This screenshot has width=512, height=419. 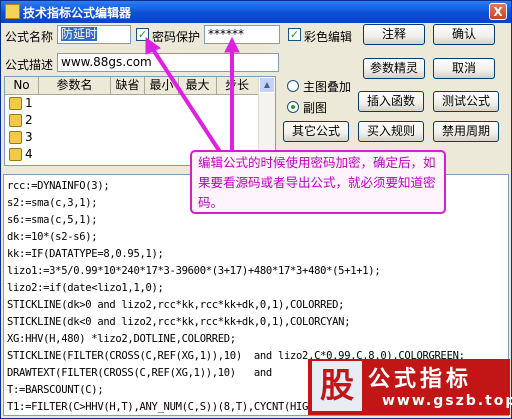 What do you see at coordinates (294, 34) in the screenshot?
I see `color-edit-checkbox: ✓` at bounding box center [294, 34].